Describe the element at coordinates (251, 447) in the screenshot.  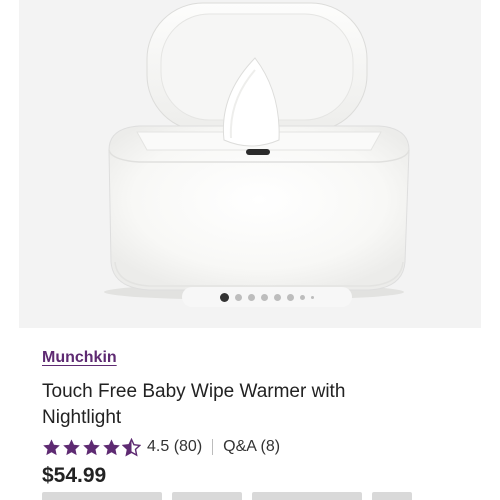
I see `qa-link: Q&A (8)` at that location.